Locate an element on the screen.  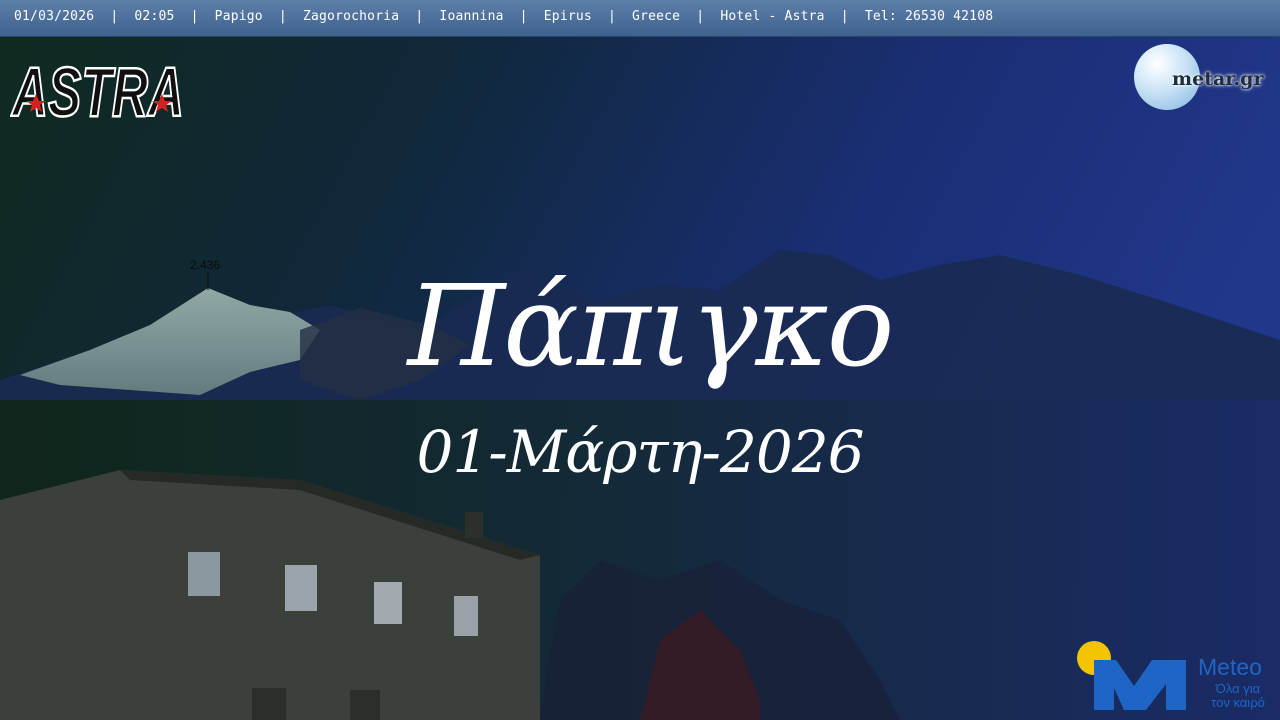
meteo-logo-title: Meteo is located at coordinates (1230, 667).